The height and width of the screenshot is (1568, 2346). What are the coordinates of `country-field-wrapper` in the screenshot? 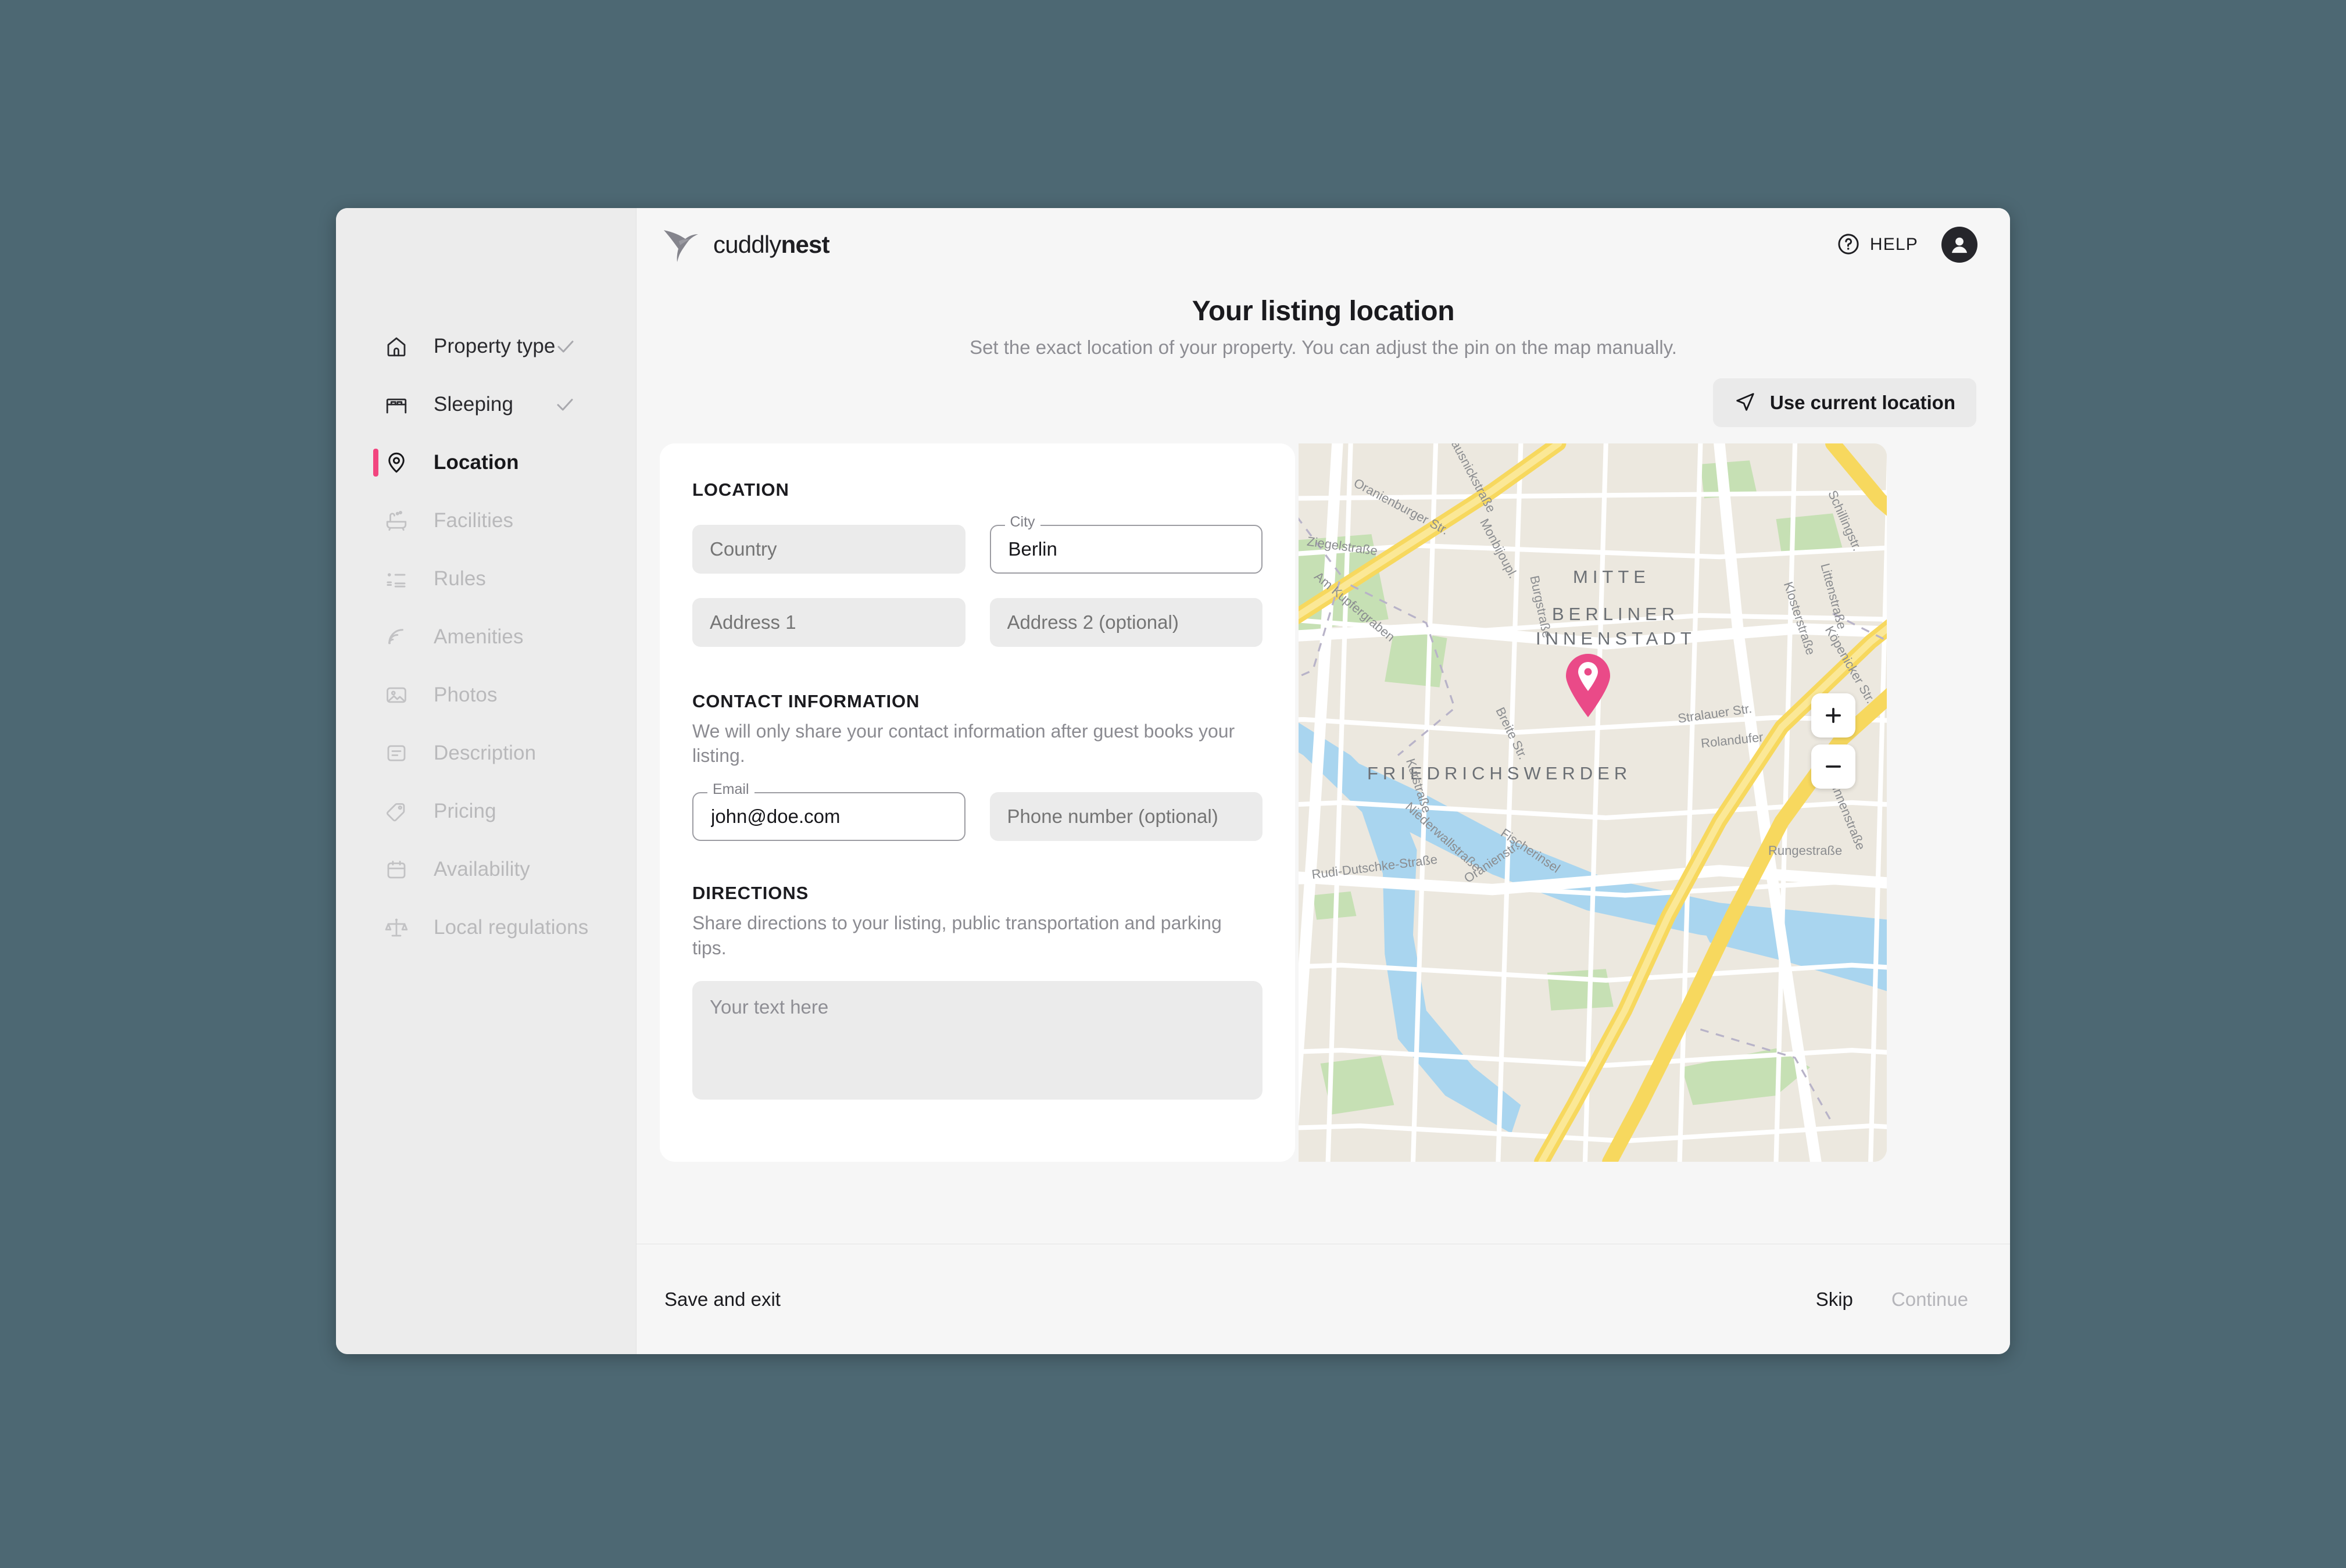 It's located at (829, 549).